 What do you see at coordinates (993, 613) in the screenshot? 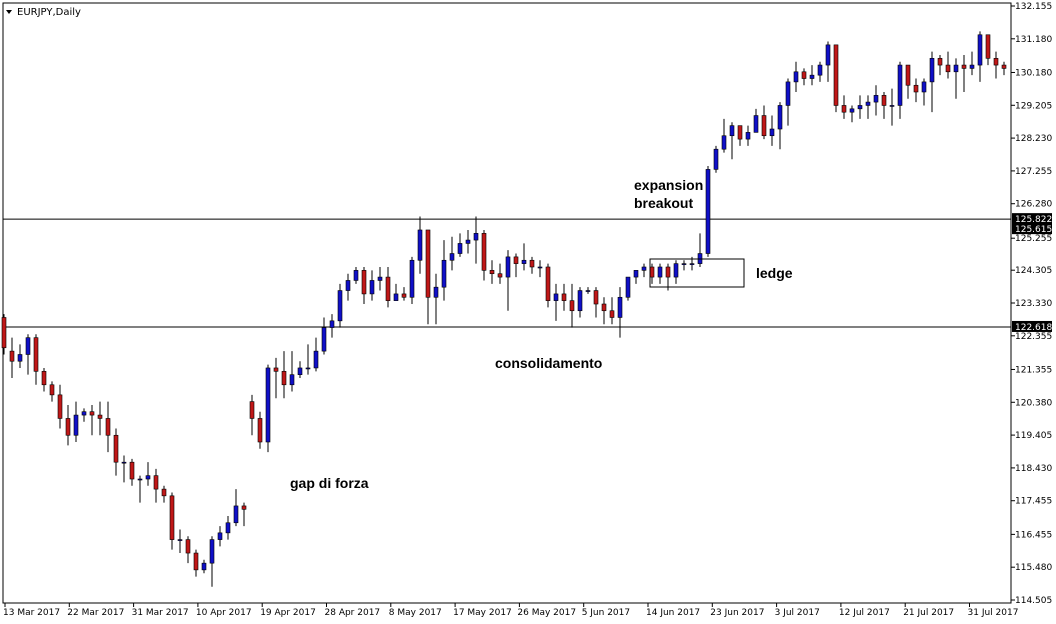
I see `x-tick-label: 31 Jul 2017` at bounding box center [993, 613].